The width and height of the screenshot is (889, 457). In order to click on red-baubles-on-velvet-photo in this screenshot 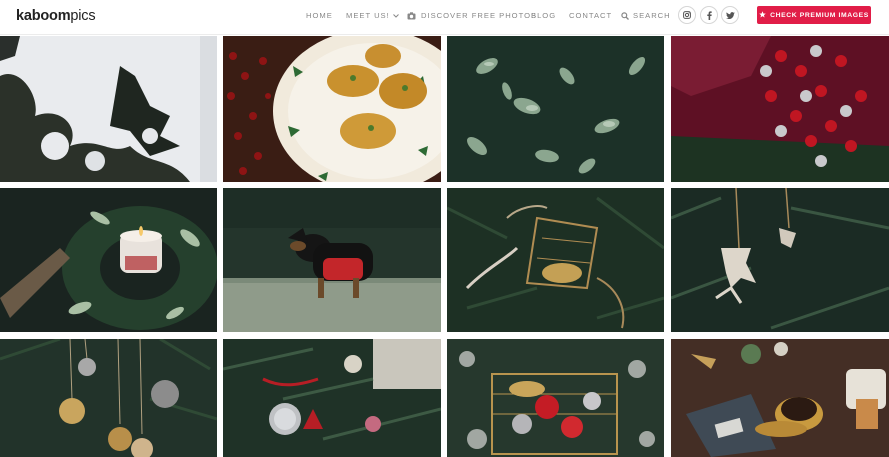, I will do `click(780, 109)`.